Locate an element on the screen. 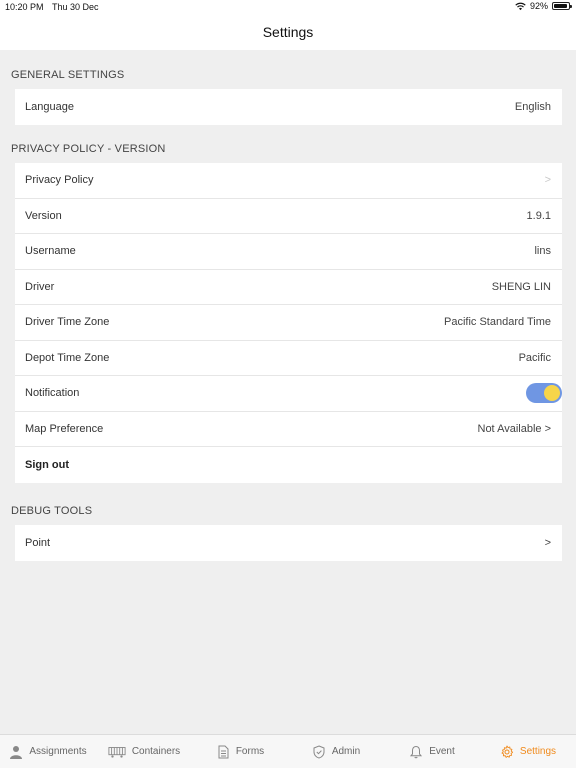 Image resolution: width=576 pixels, height=768 pixels. section-title-privacy: PRIVACY POLICY - VERSION is located at coordinates (88, 149).